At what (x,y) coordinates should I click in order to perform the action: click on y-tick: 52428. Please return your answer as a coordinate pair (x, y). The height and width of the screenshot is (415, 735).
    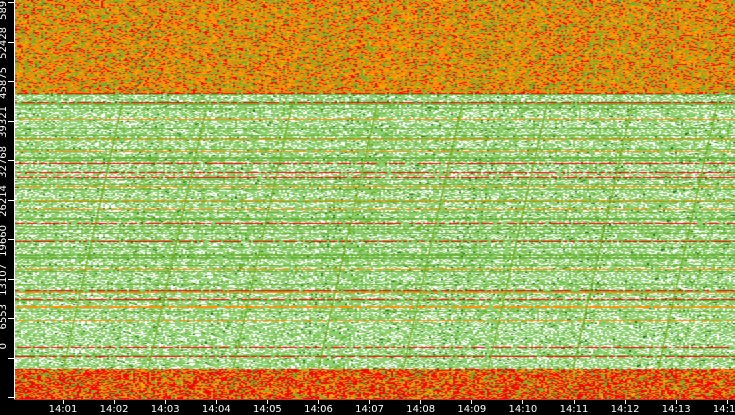
    Looking at the image, I should click on (7, 60).